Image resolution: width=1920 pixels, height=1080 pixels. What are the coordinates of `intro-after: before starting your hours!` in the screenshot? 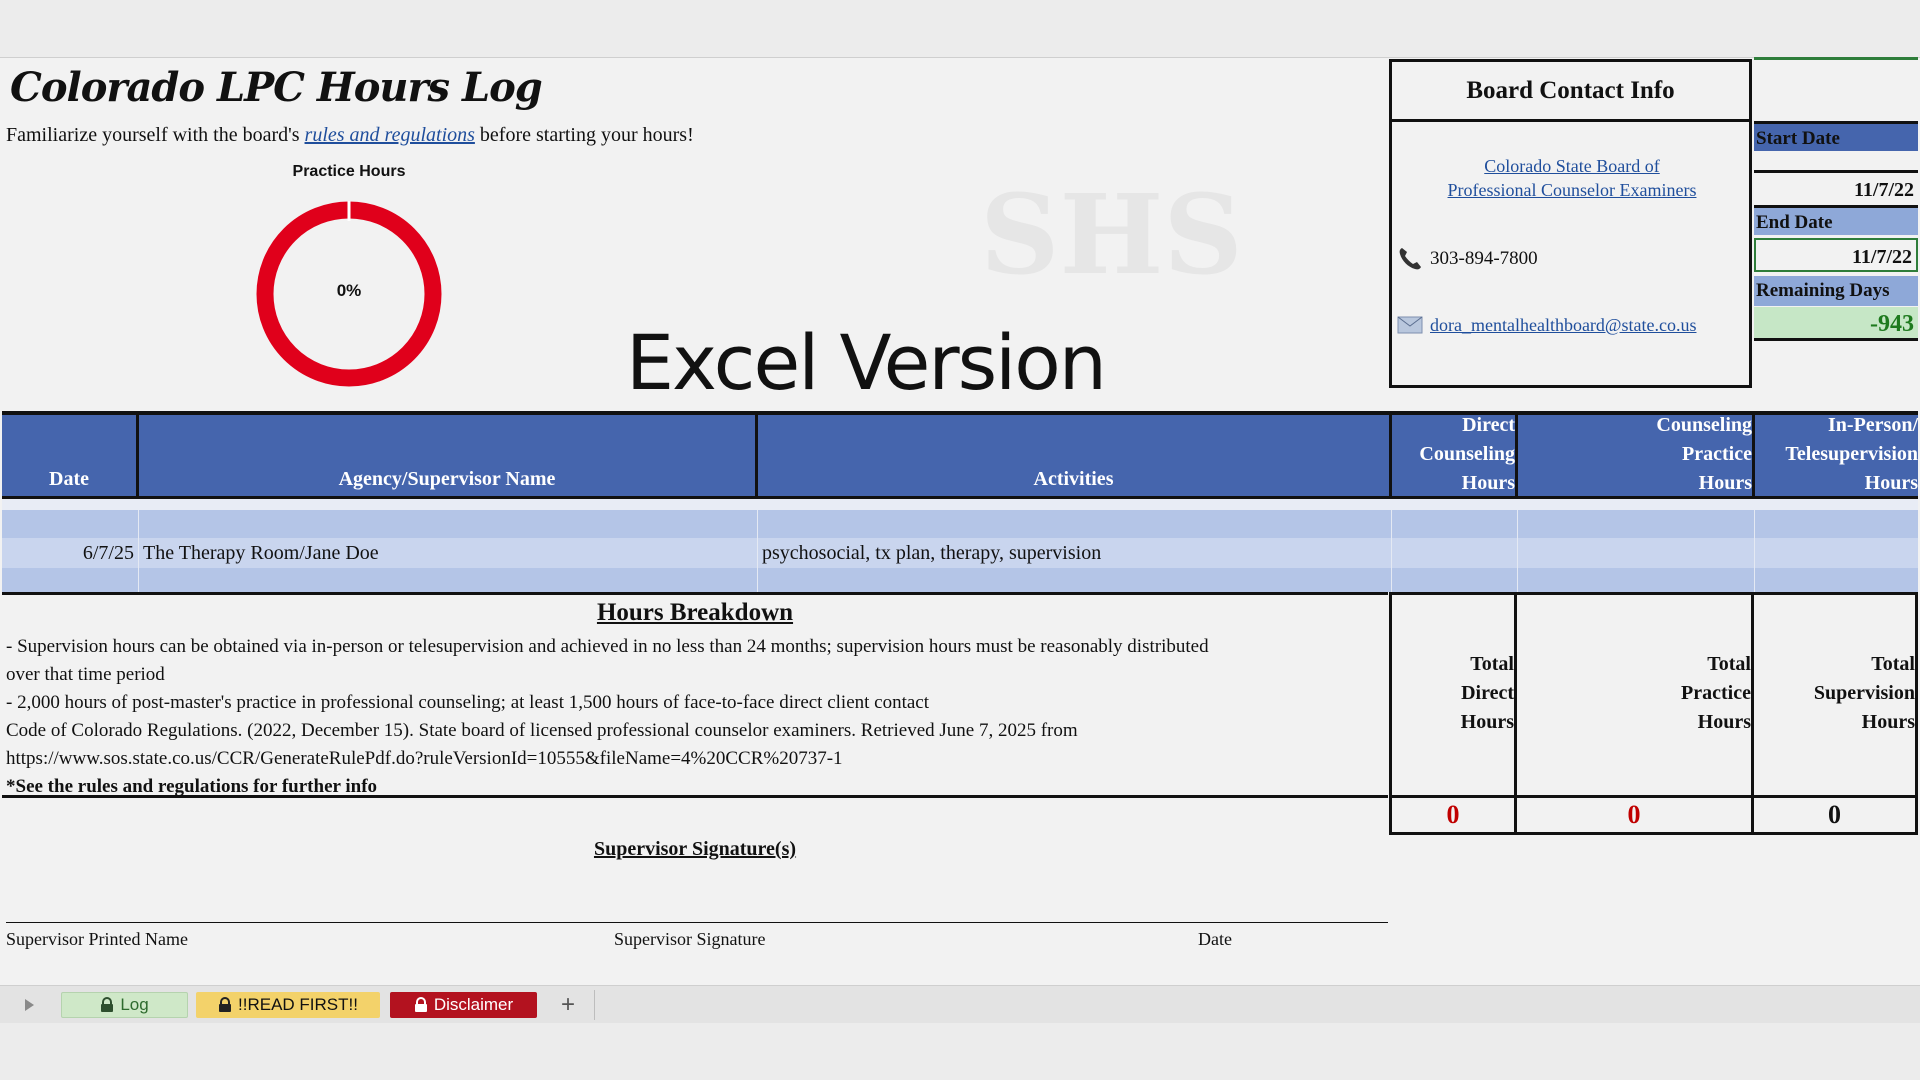 It's located at (584, 135).